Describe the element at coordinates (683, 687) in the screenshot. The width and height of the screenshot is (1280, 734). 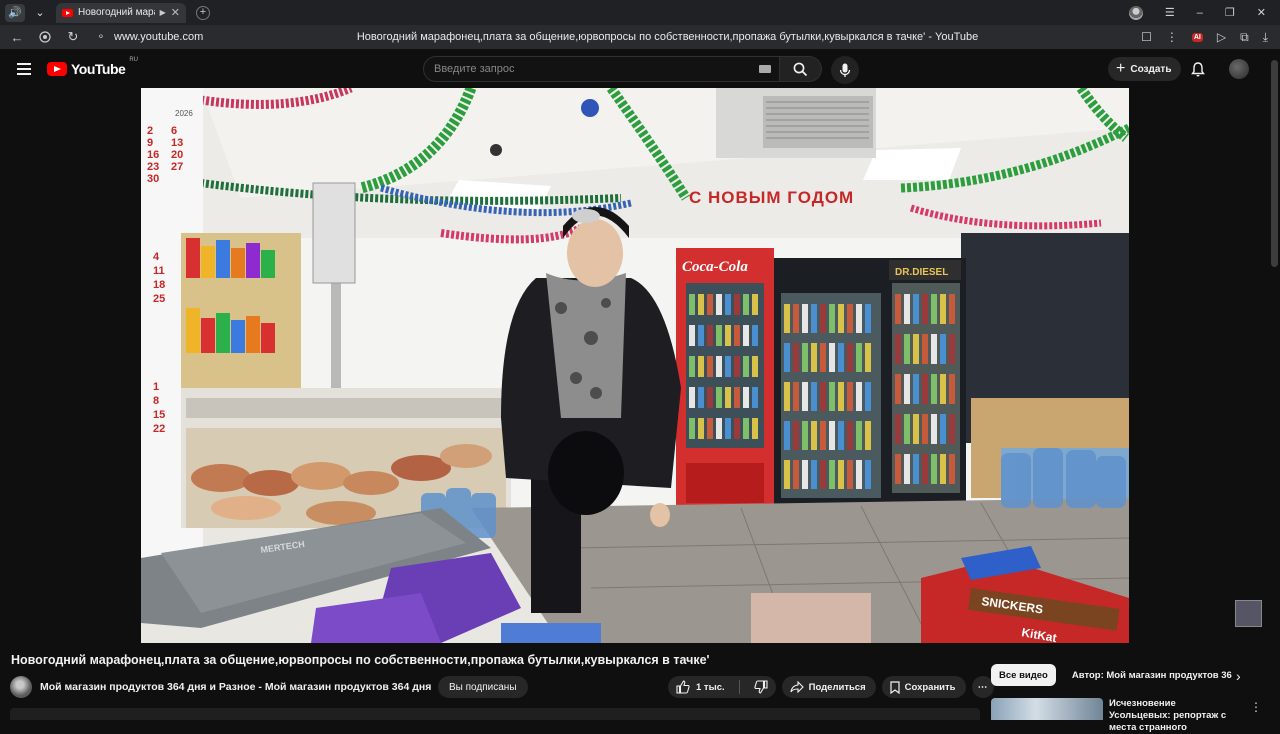
I see `thumbs-up-icon` at that location.